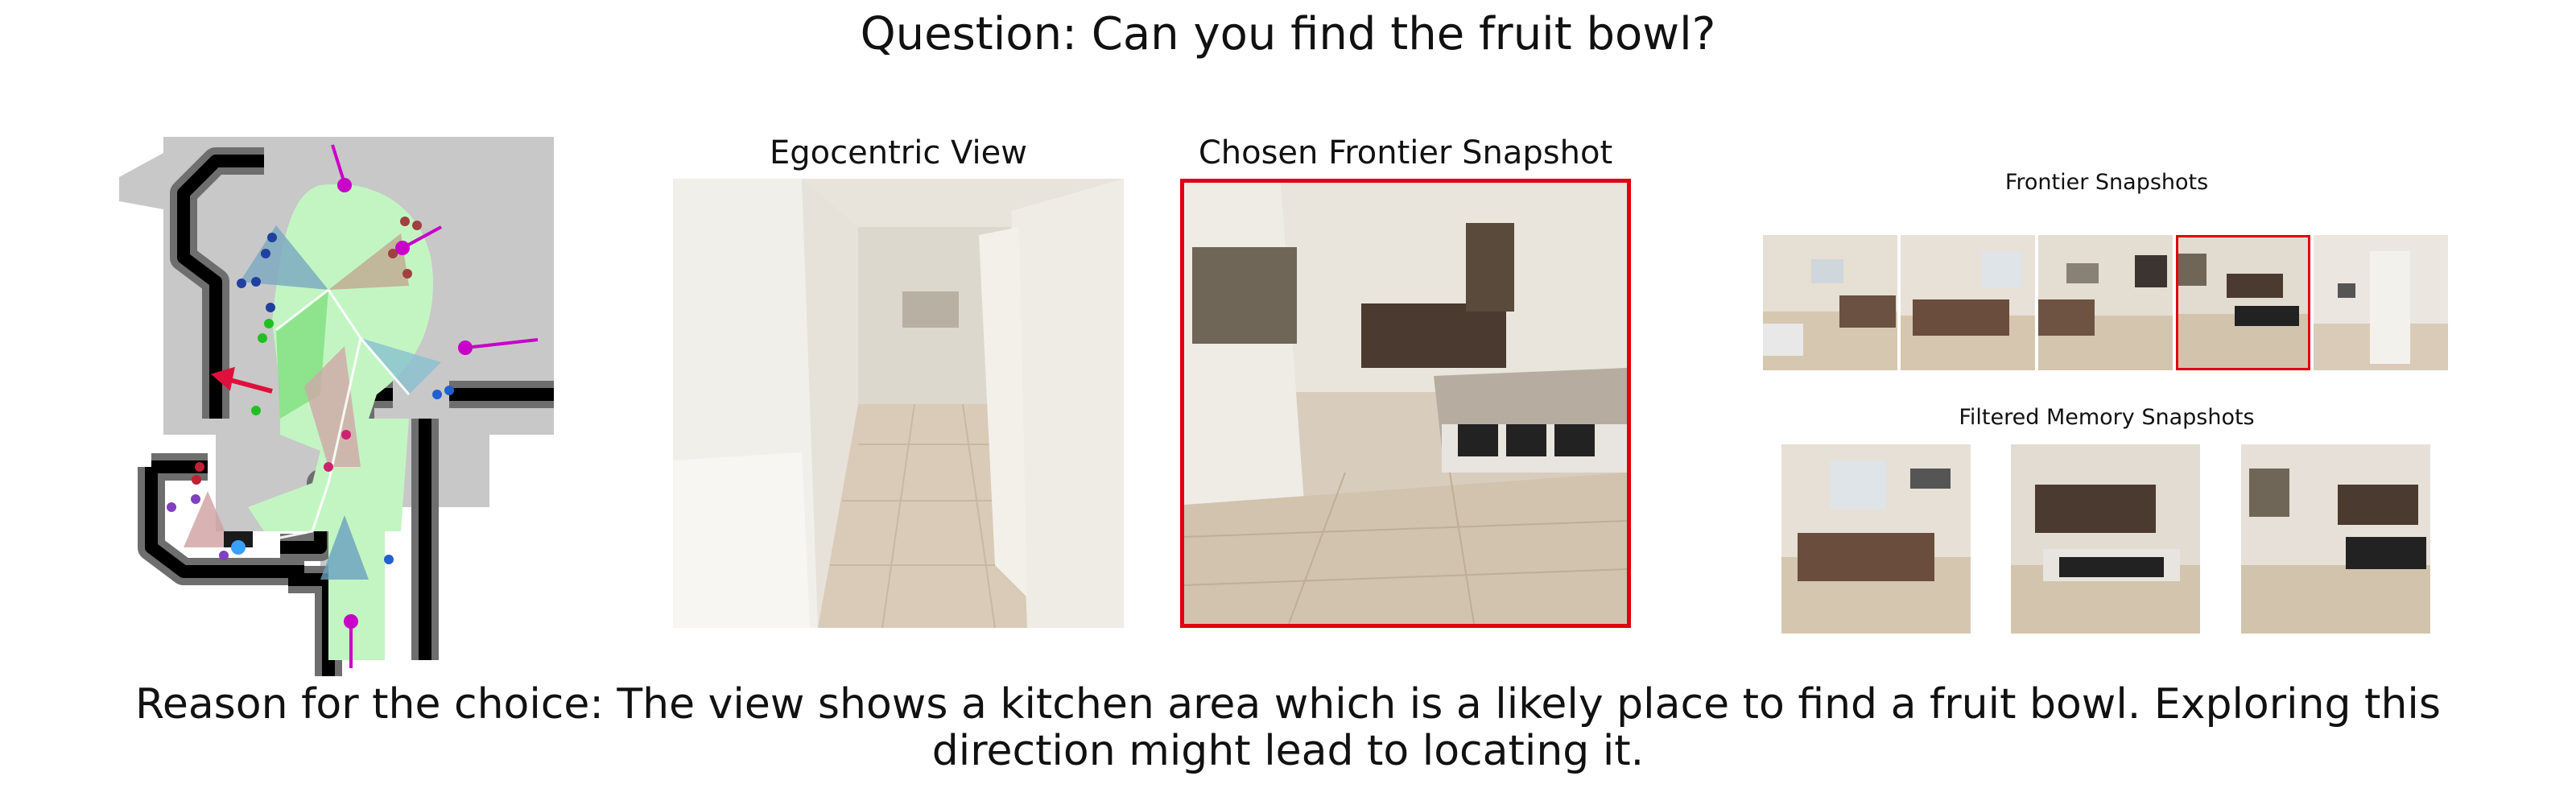 The image size is (2576, 805). Describe the element at coordinates (898, 403) in the screenshot. I see `egocentric-view-image` at that location.